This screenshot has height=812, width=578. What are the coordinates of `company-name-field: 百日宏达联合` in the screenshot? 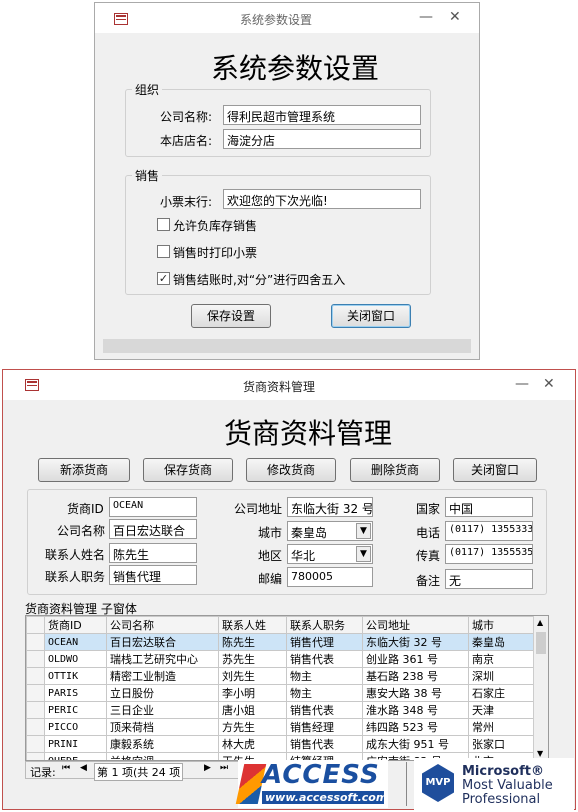 It's located at (153, 529).